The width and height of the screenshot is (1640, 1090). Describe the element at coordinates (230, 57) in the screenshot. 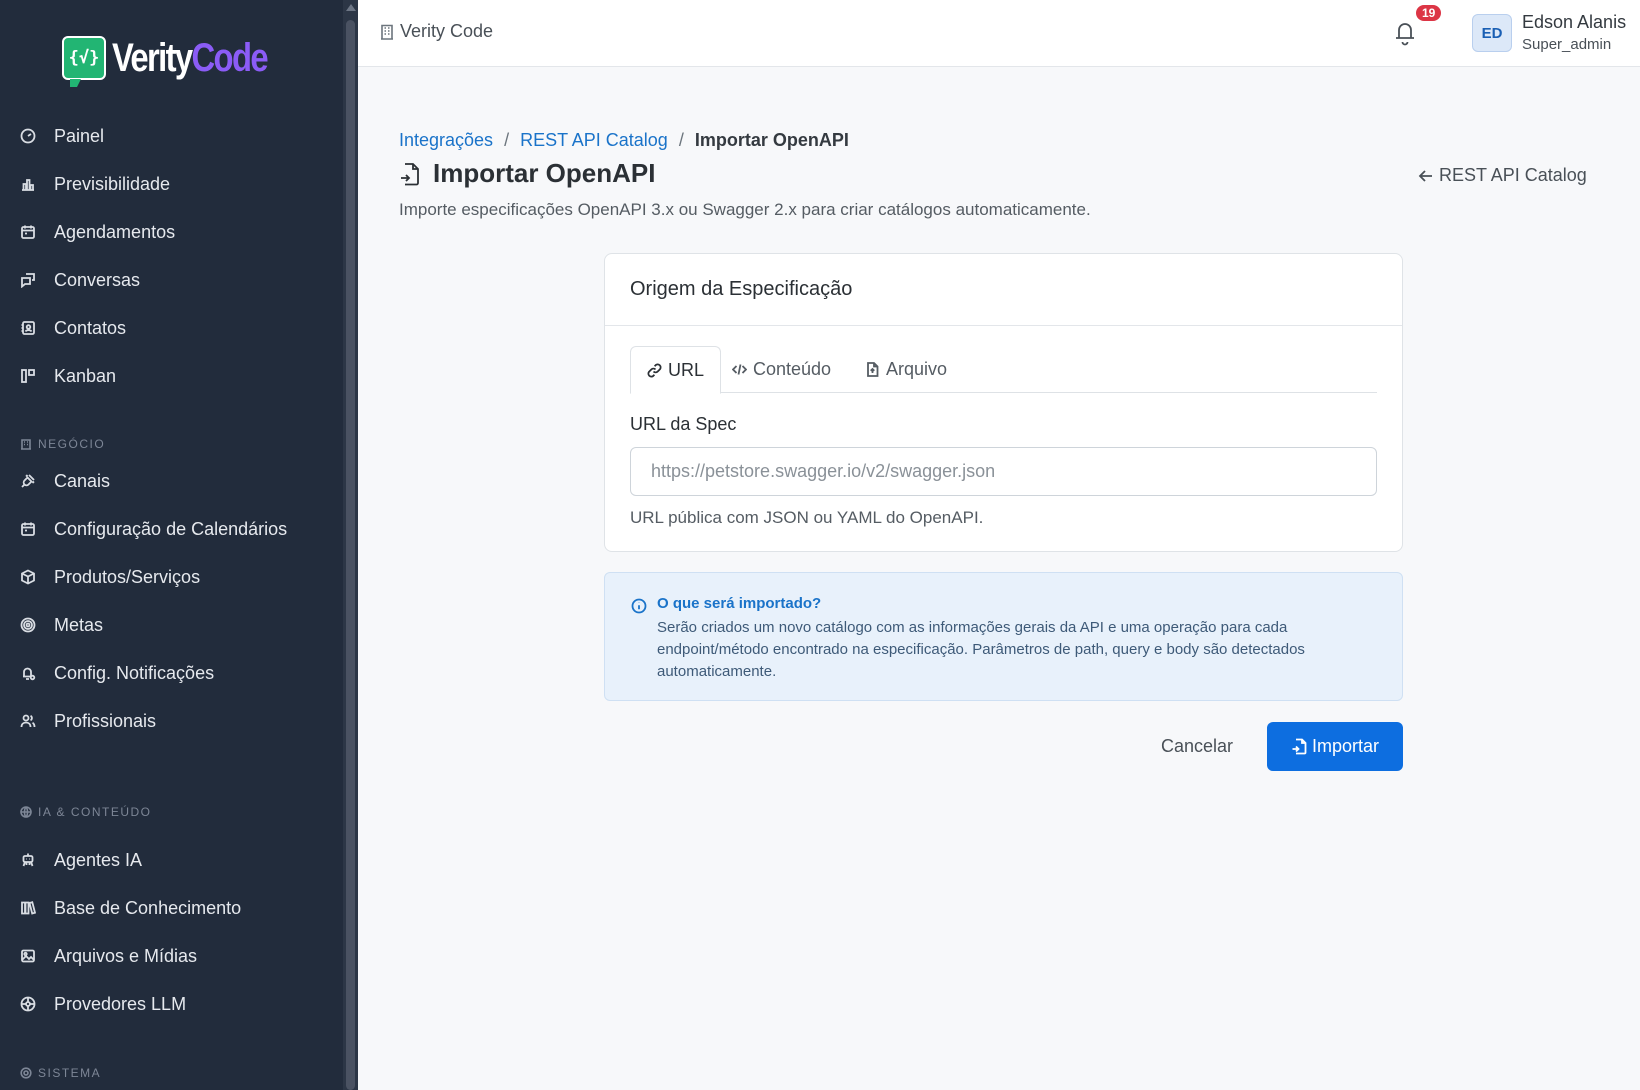

I see `logo-word-code: Code` at that location.